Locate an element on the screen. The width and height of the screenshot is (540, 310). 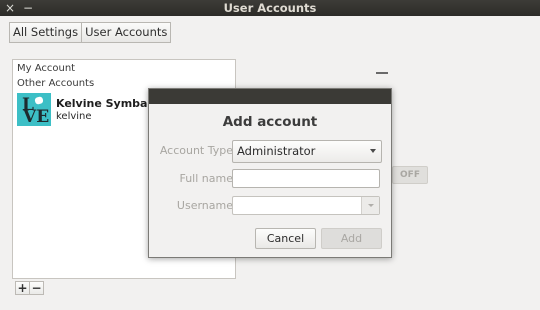
window-titlebar: × − User Accounts is located at coordinates (270, 8).